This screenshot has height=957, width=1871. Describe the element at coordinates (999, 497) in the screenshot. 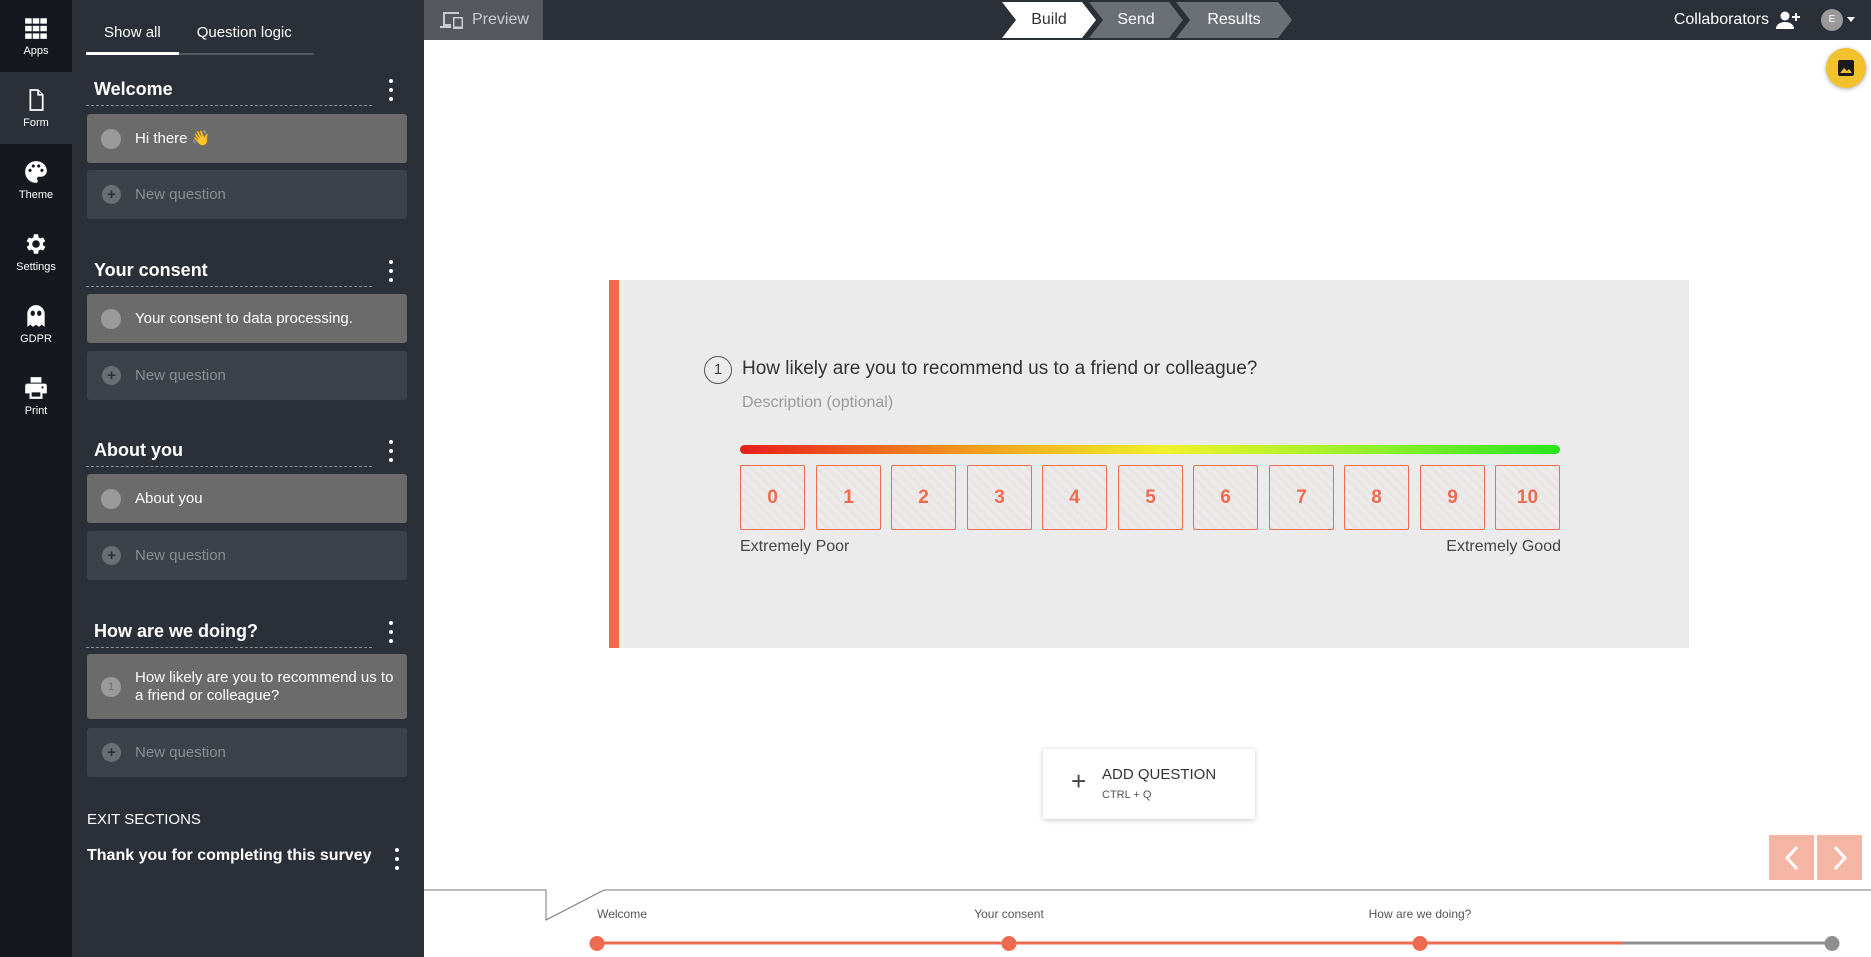

I see `scale-option: 3` at that location.